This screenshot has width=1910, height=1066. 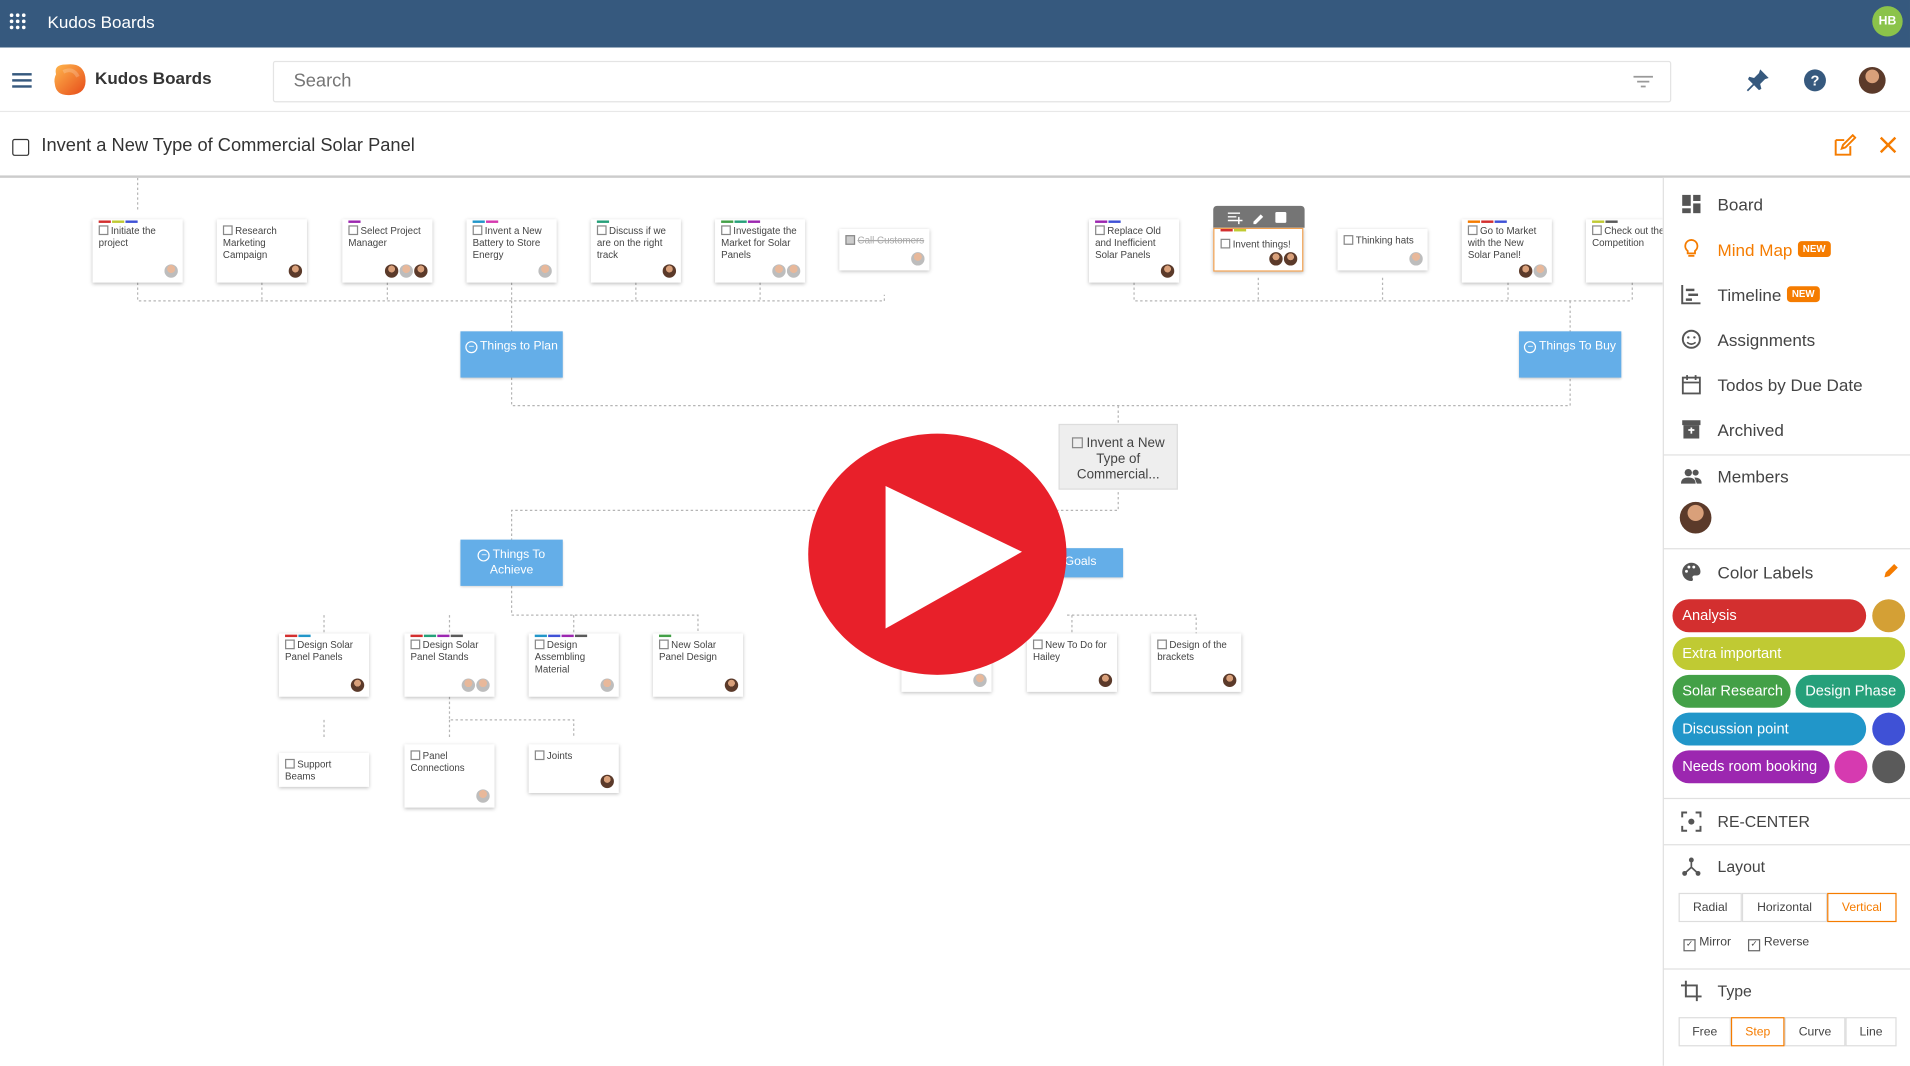 I want to click on board-checkbox, so click(x=21, y=147).